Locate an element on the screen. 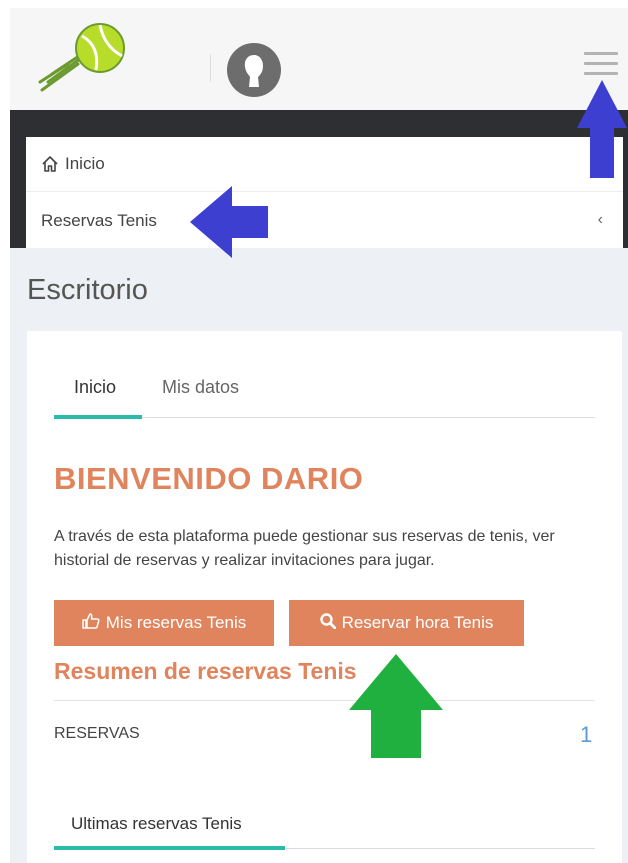  breadcrumb: Inicio Reservas Tenis ‹ is located at coordinates (324, 192).